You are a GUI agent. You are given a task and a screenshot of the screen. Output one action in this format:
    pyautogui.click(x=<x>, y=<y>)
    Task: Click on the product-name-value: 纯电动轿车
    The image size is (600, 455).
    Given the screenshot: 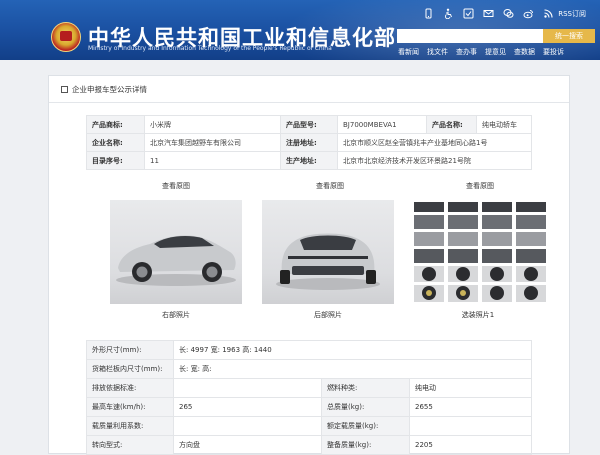 What is the action you would take?
    pyautogui.click(x=504, y=124)
    